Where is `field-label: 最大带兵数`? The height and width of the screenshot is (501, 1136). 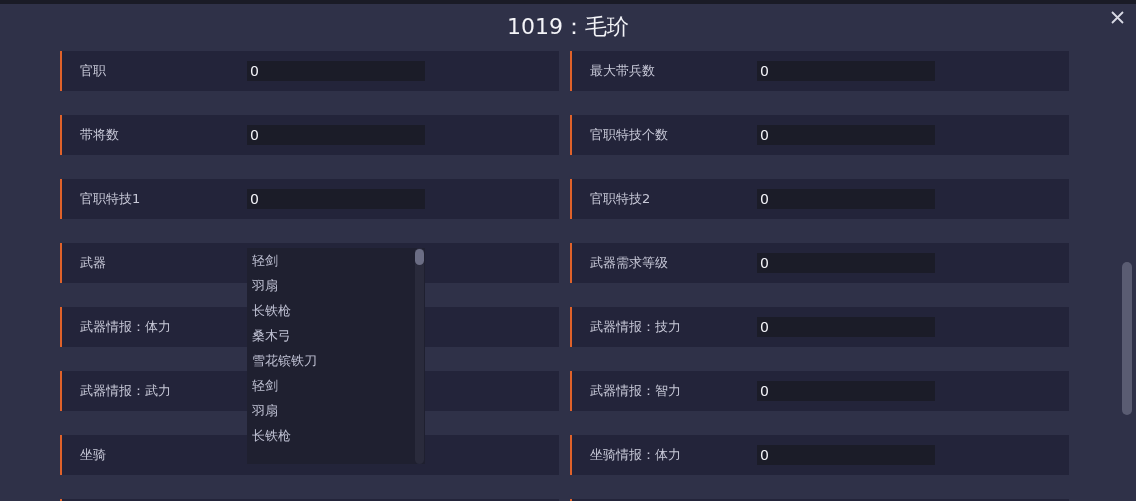 field-label: 最大带兵数 is located at coordinates (622, 71).